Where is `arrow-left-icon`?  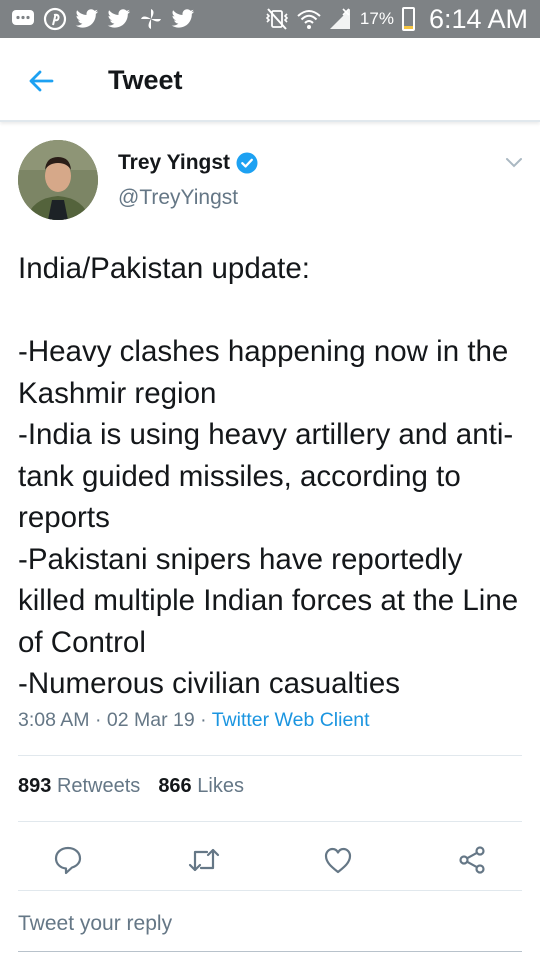 arrow-left-icon is located at coordinates (41, 81).